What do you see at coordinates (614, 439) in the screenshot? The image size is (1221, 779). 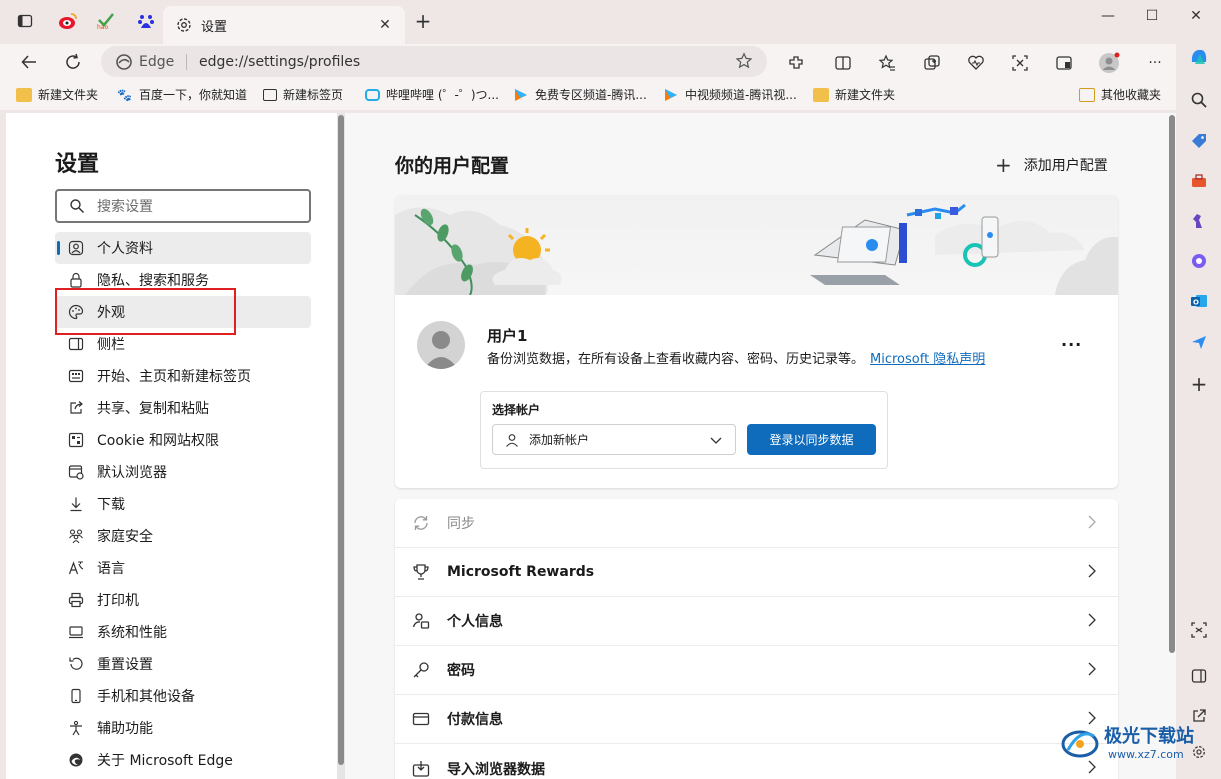 I see `account-dropdown: 添加新帐户` at bounding box center [614, 439].